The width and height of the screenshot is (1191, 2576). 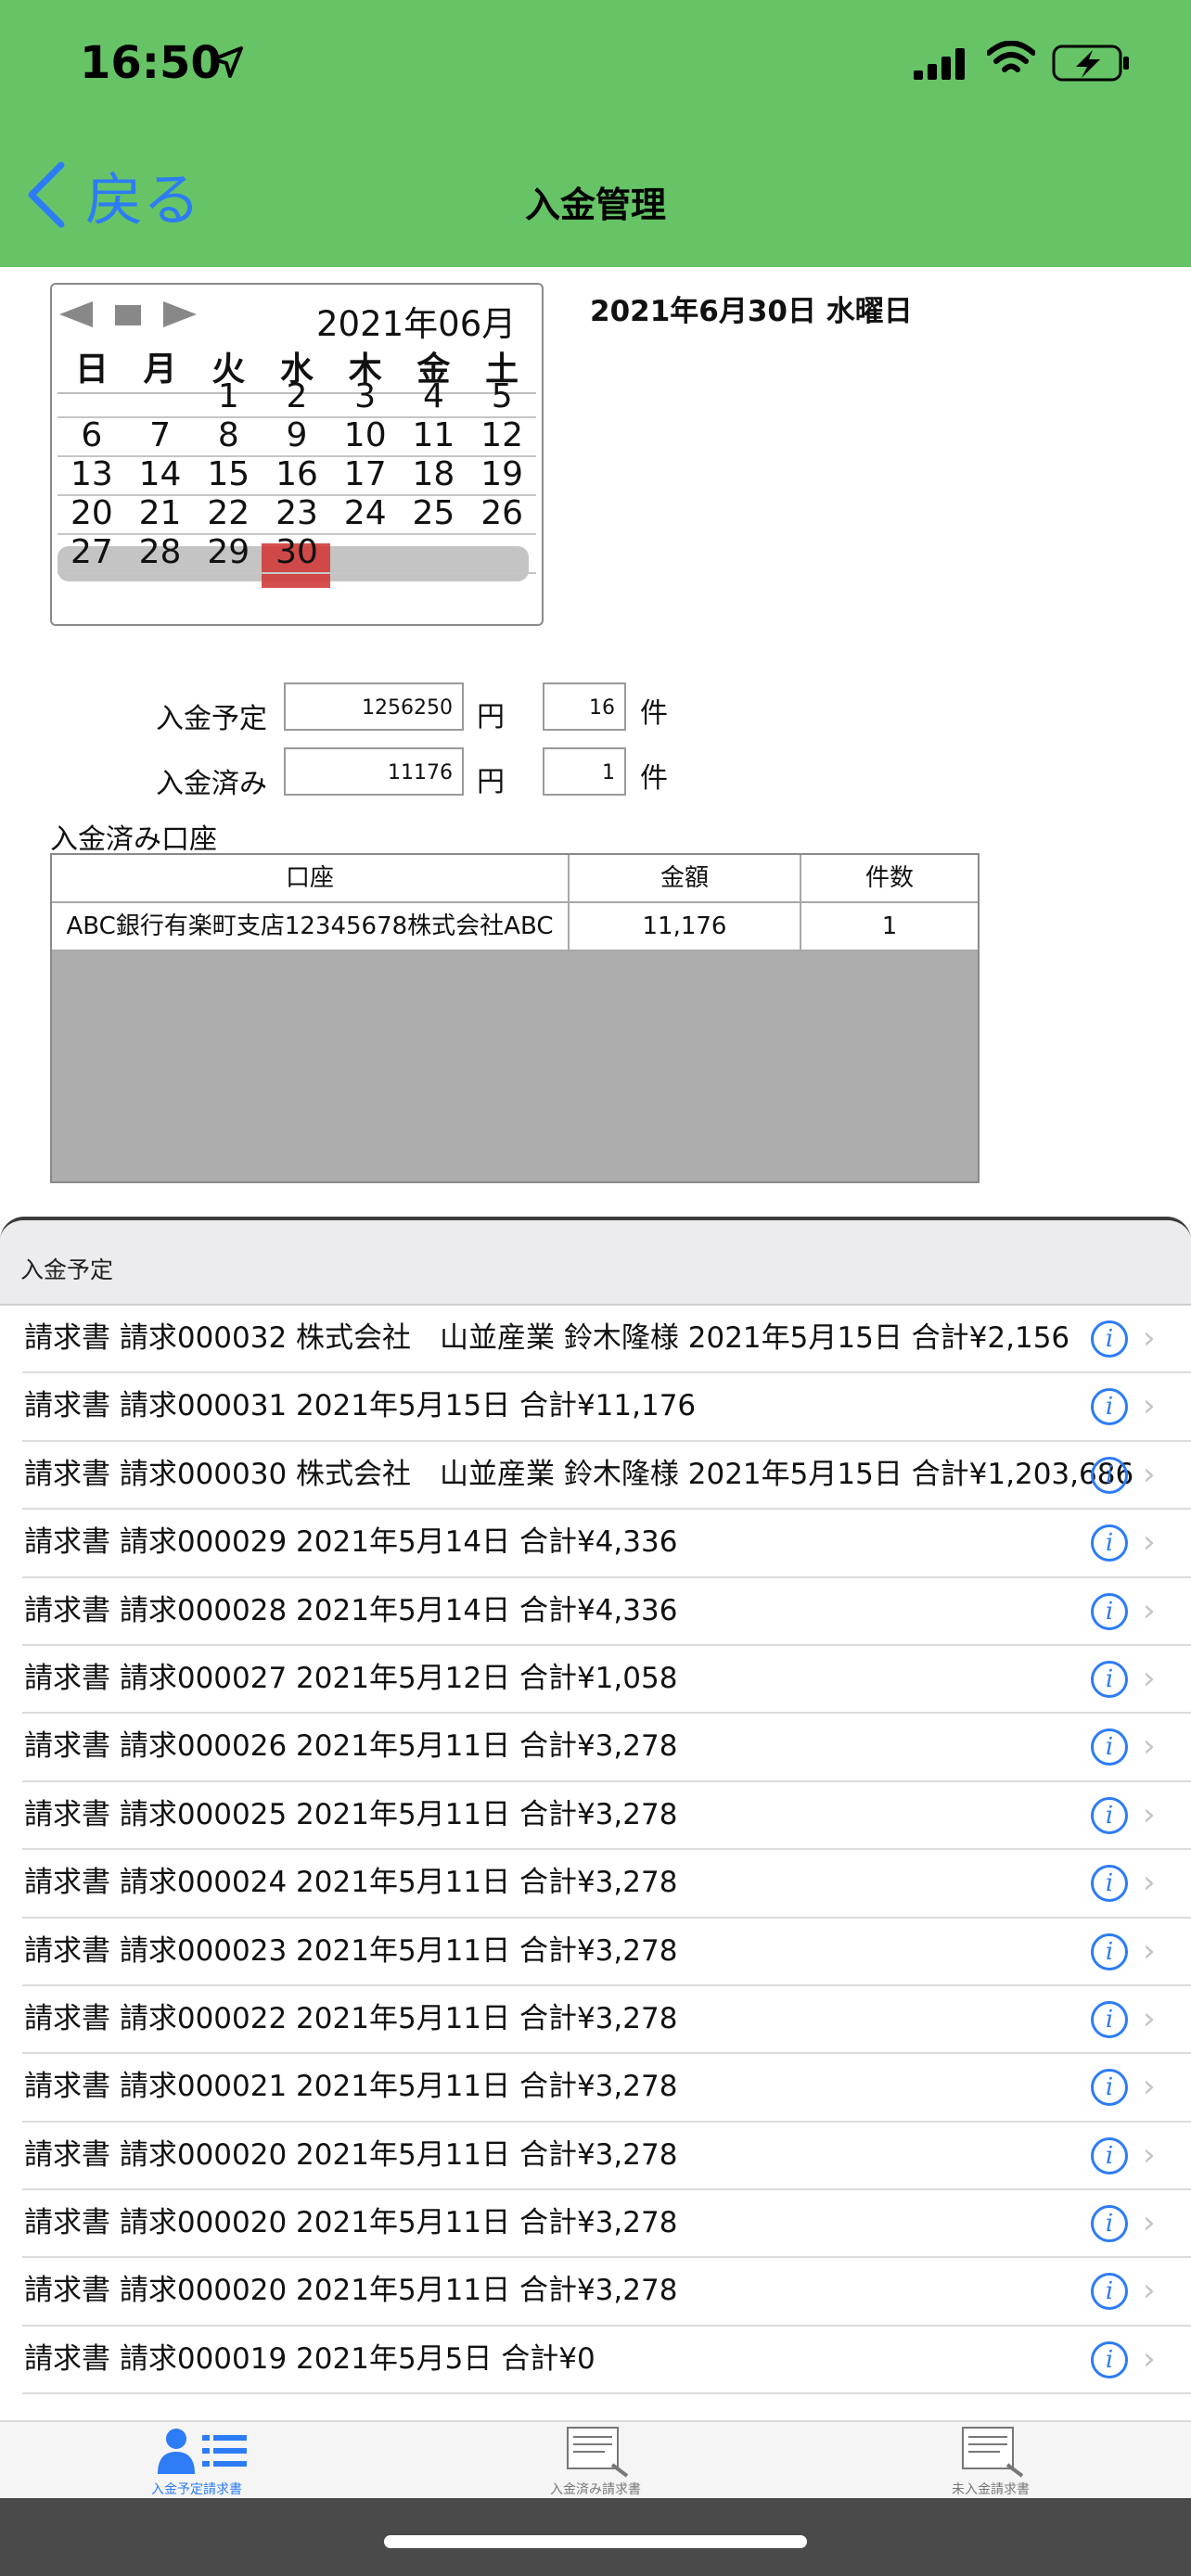 I want to click on tab-paid-invoices: 入金済み請求書, so click(x=595, y=2461).